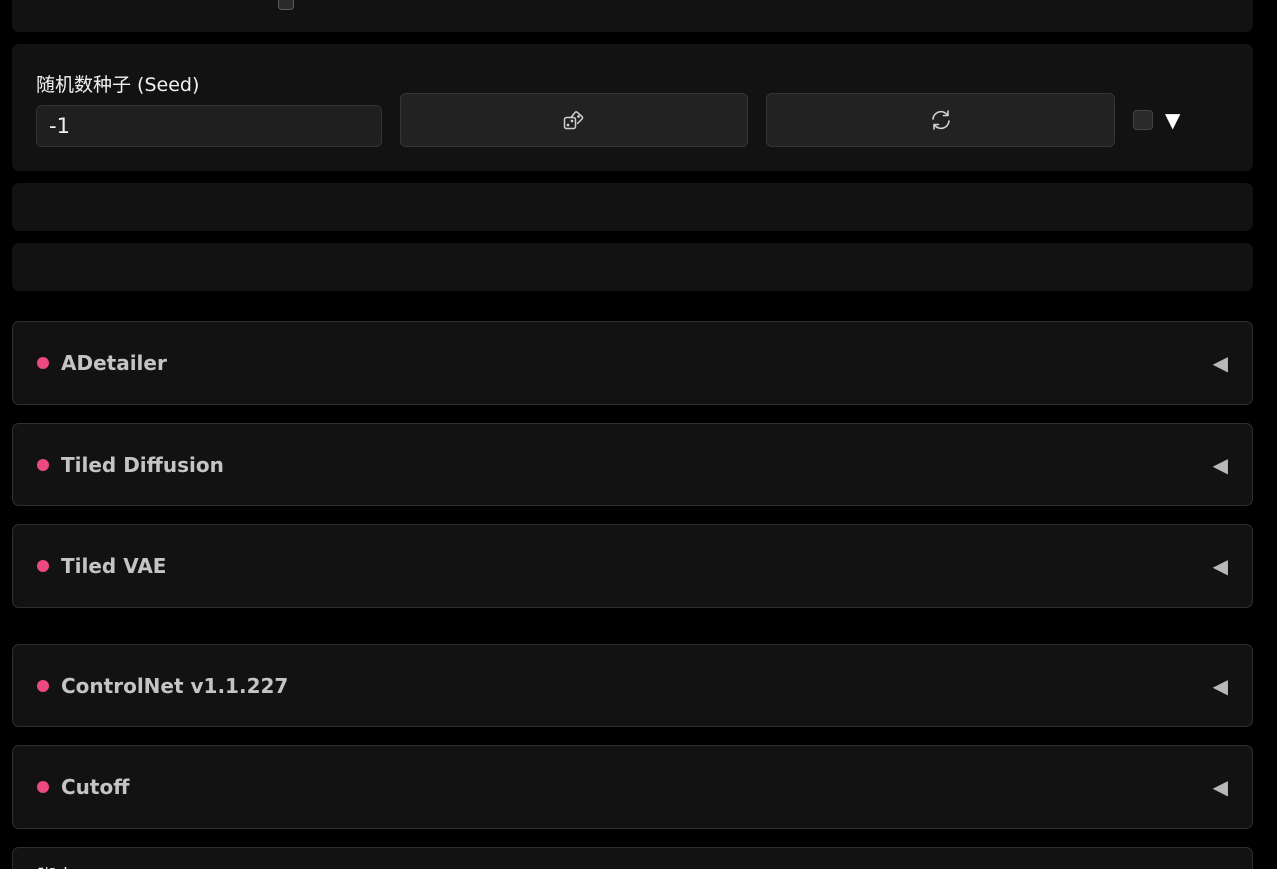 The width and height of the screenshot is (1277, 869). What do you see at coordinates (1143, 120) in the screenshot?
I see `extra-seed-checkbox` at bounding box center [1143, 120].